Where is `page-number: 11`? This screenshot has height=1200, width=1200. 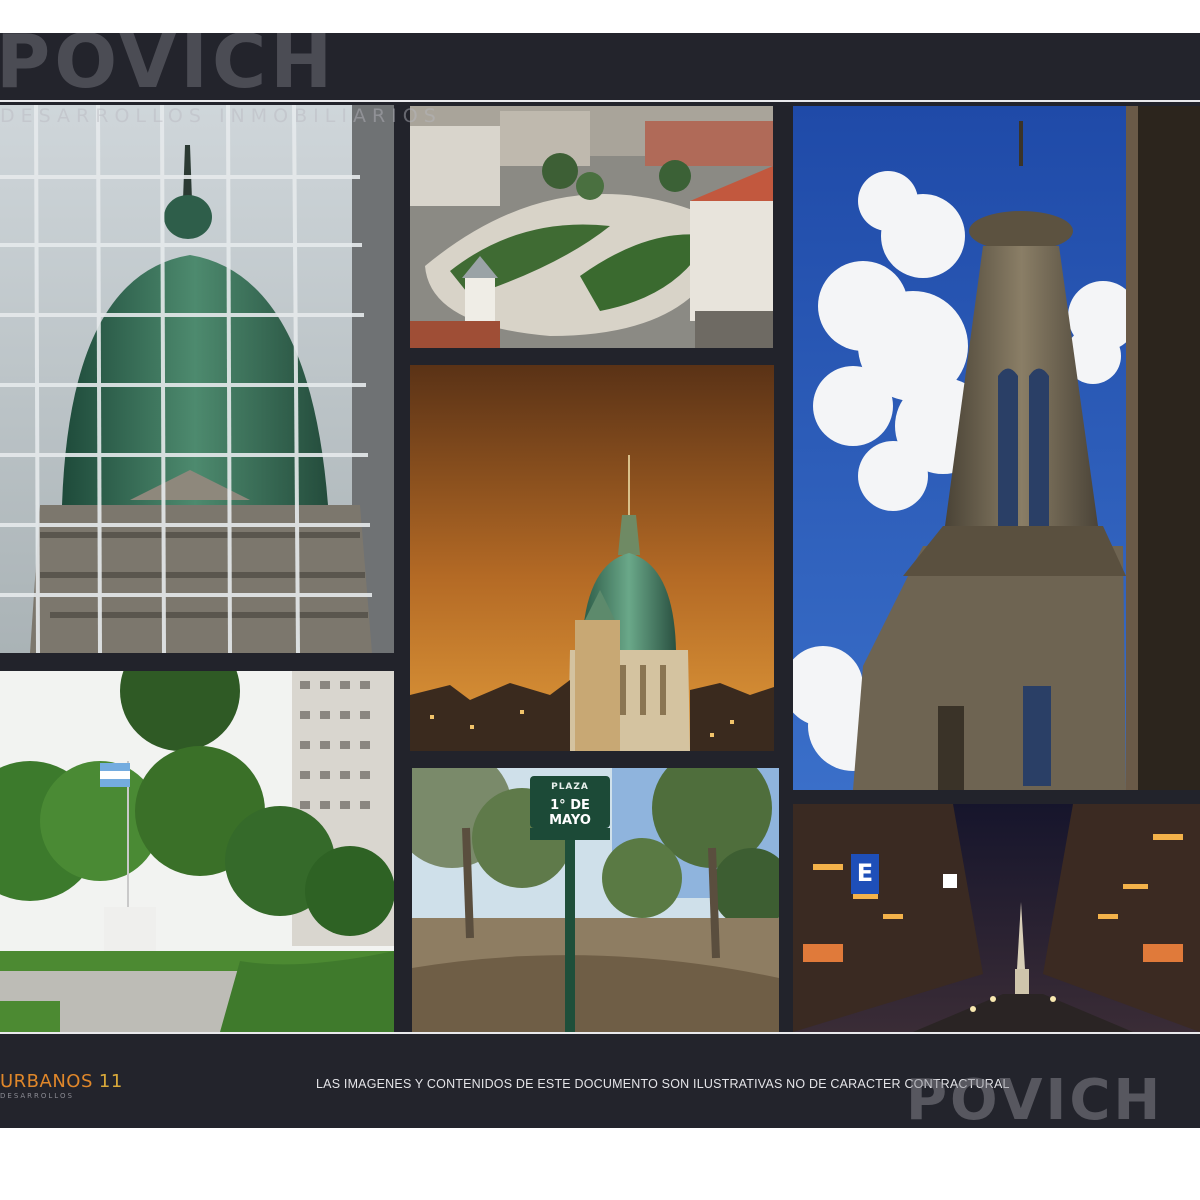
page-number: 11 is located at coordinates (110, 1081).